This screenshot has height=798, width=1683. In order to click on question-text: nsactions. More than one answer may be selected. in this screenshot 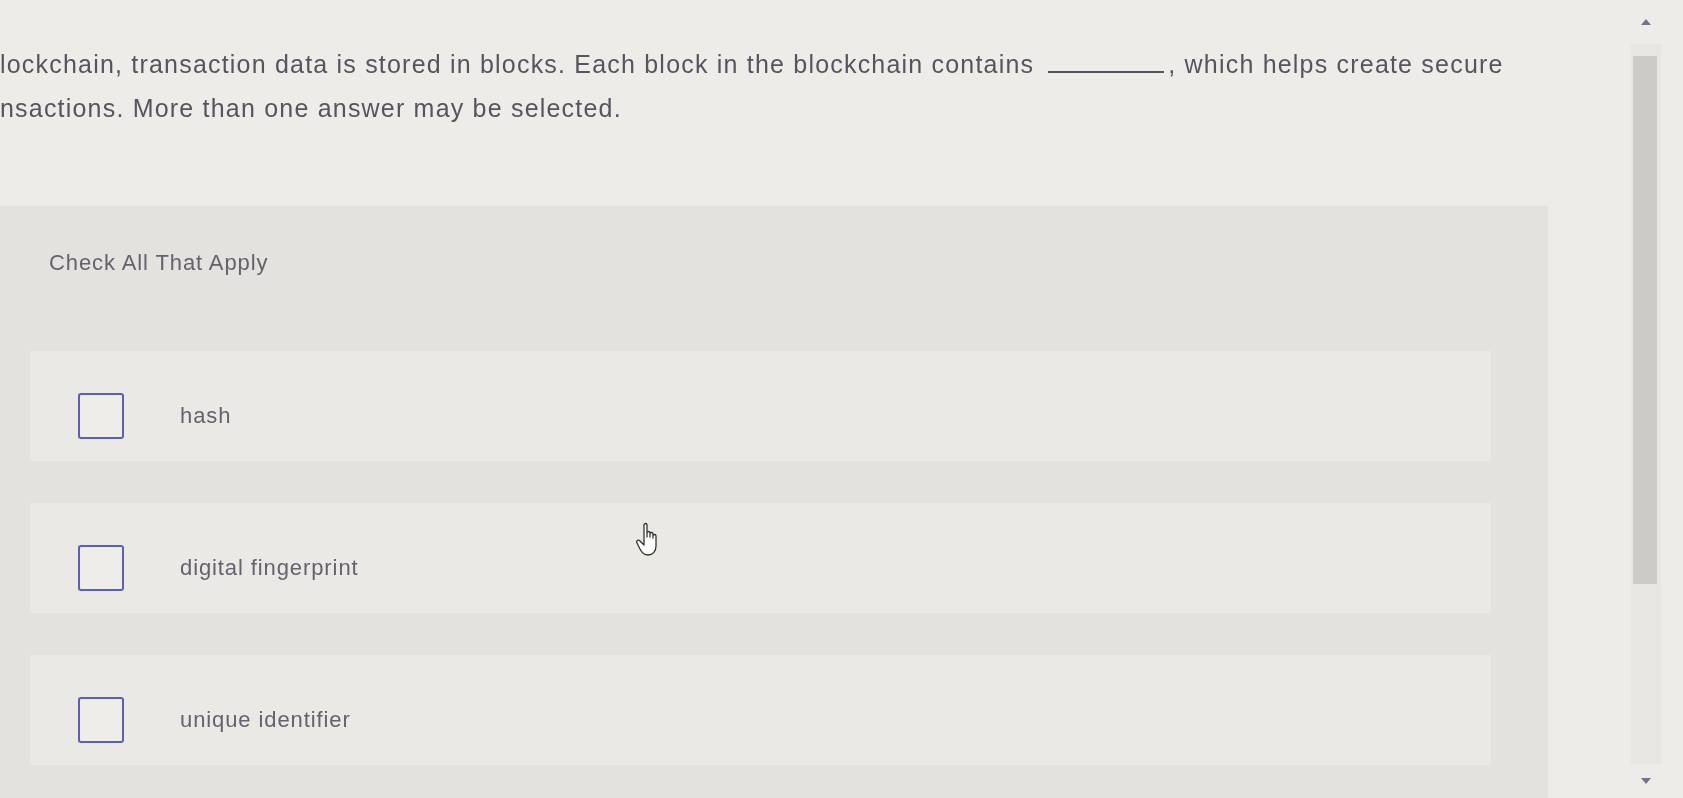, I will do `click(311, 108)`.